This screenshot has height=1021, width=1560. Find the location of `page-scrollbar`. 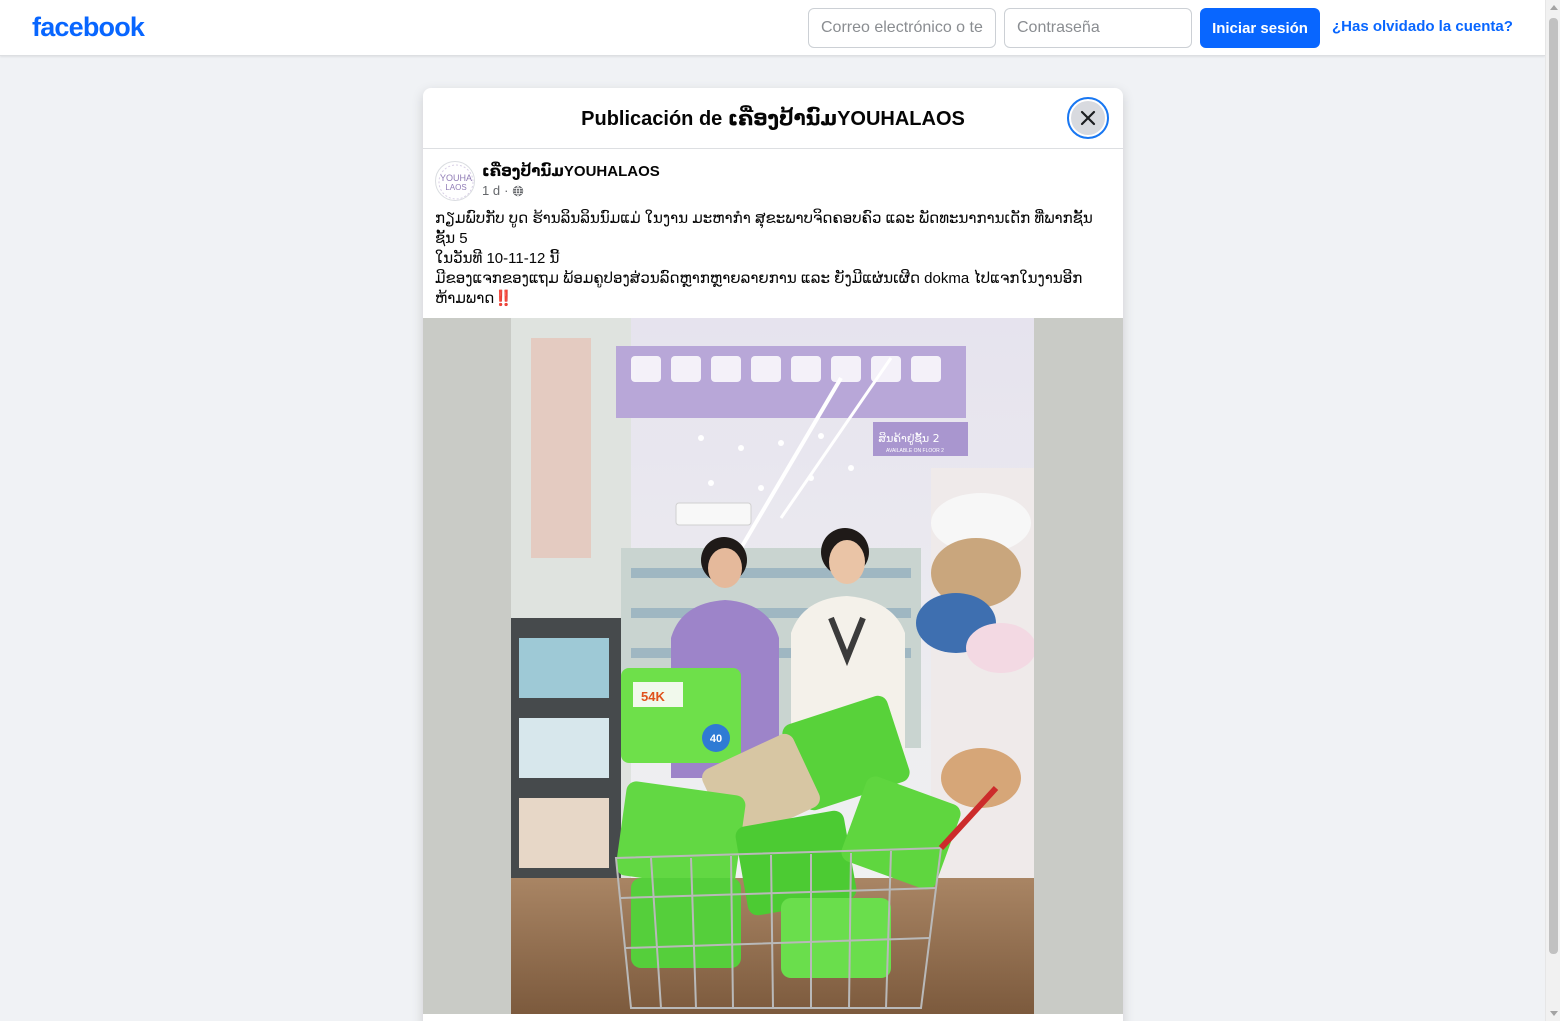

page-scrollbar is located at coordinates (1552, 510).